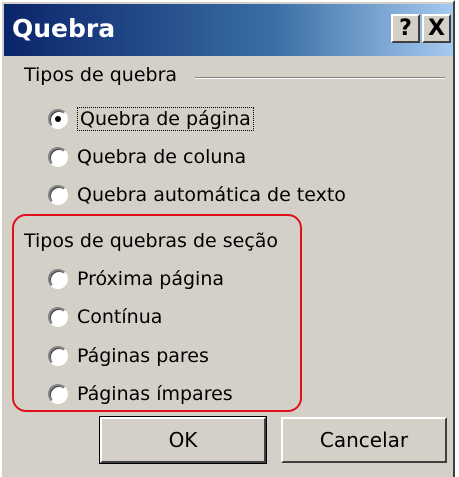  What do you see at coordinates (120, 317) in the screenshot?
I see `radio-label-continuous: Contínua` at bounding box center [120, 317].